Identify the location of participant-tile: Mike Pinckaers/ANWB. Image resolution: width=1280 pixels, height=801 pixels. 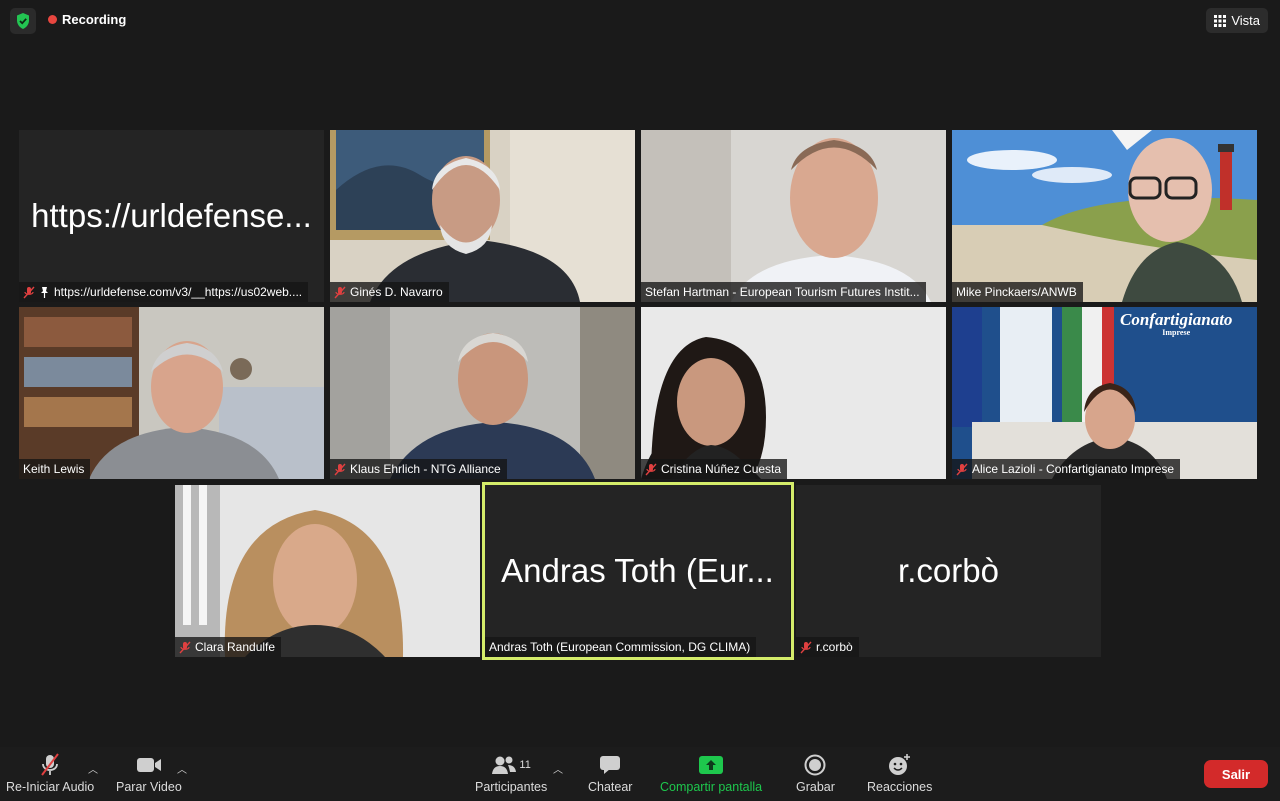
(1104, 216).